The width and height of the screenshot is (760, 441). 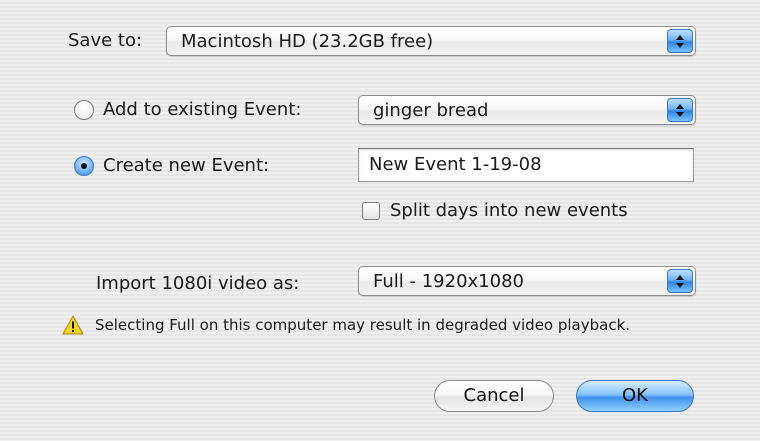 I want to click on import-video-label: Import 1080i video as:, so click(x=198, y=283).